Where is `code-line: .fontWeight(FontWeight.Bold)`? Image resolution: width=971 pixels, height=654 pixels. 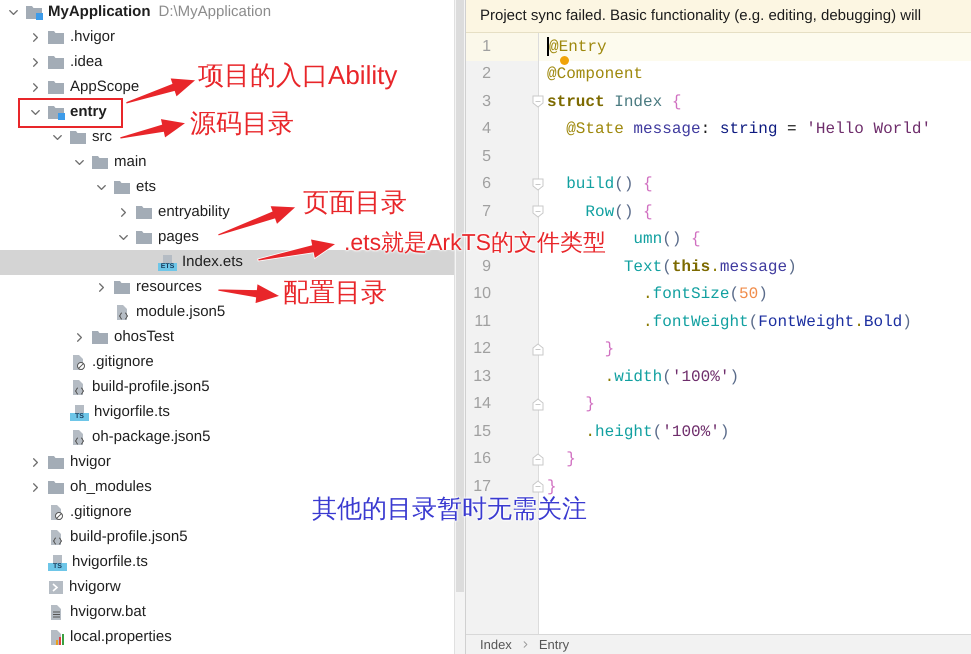
code-line: .fontWeight(FontWeight.Bold) is located at coordinates (777, 321).